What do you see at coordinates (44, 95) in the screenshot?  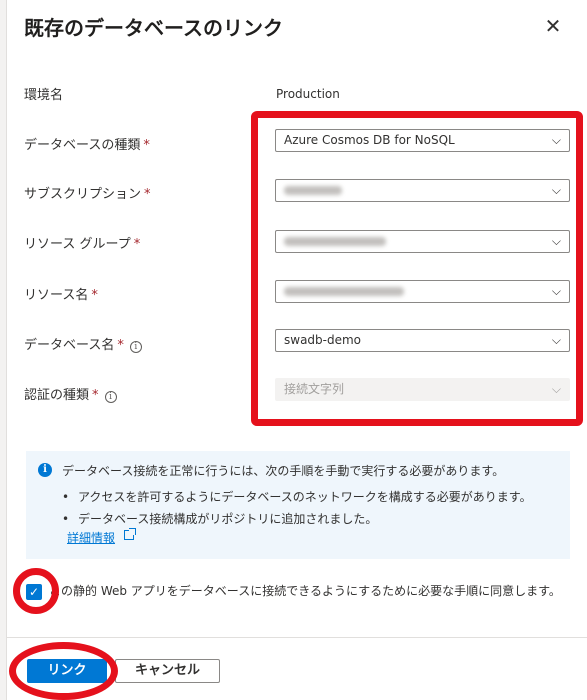 I see `environment-label: 環境名` at bounding box center [44, 95].